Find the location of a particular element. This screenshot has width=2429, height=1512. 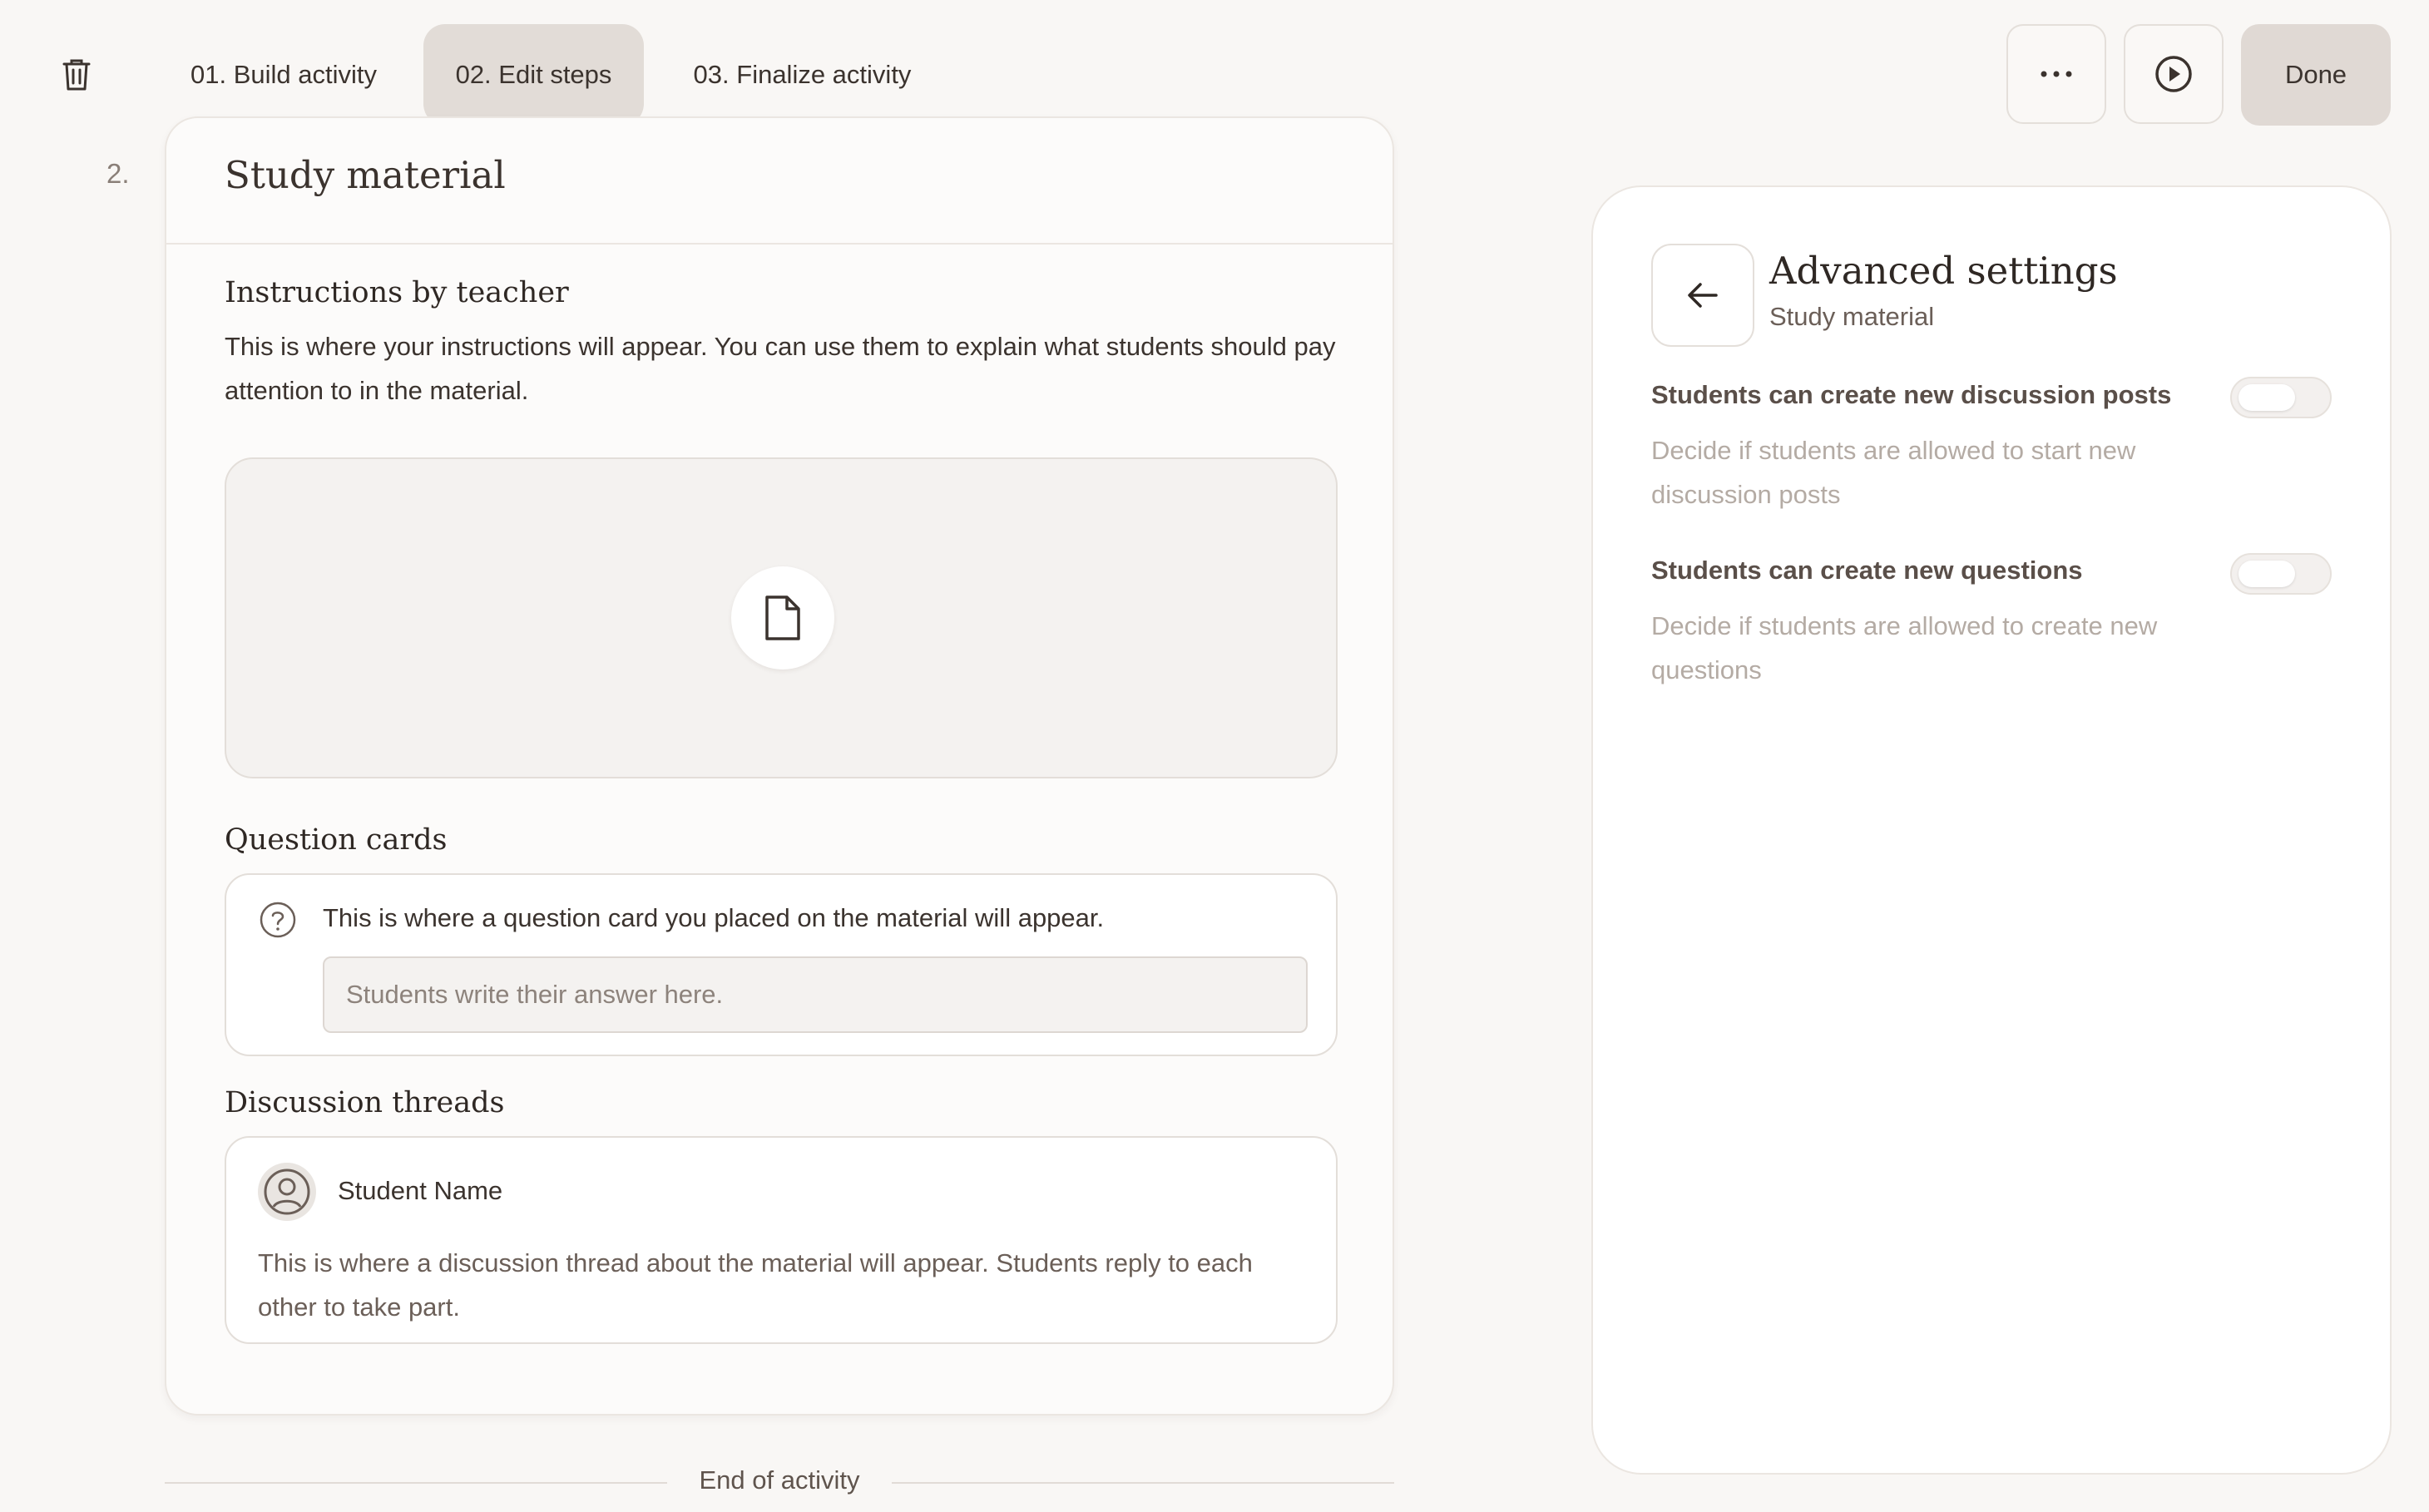

play-icon is located at coordinates (2173, 74).